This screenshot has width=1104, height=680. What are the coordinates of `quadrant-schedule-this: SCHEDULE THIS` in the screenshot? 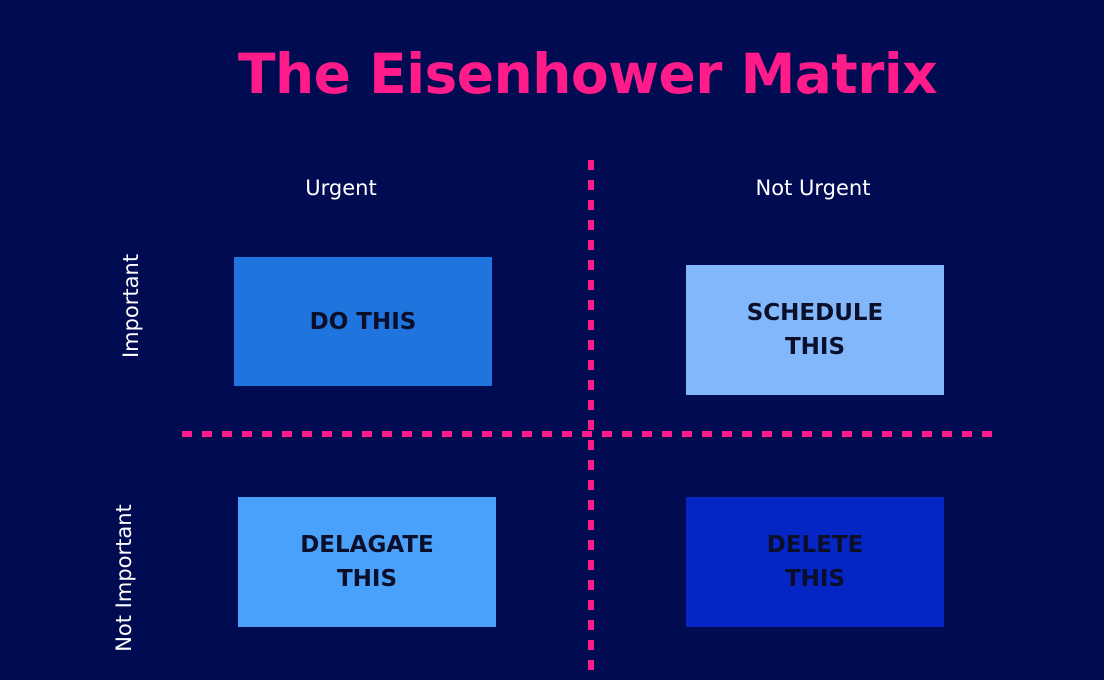 It's located at (815, 330).